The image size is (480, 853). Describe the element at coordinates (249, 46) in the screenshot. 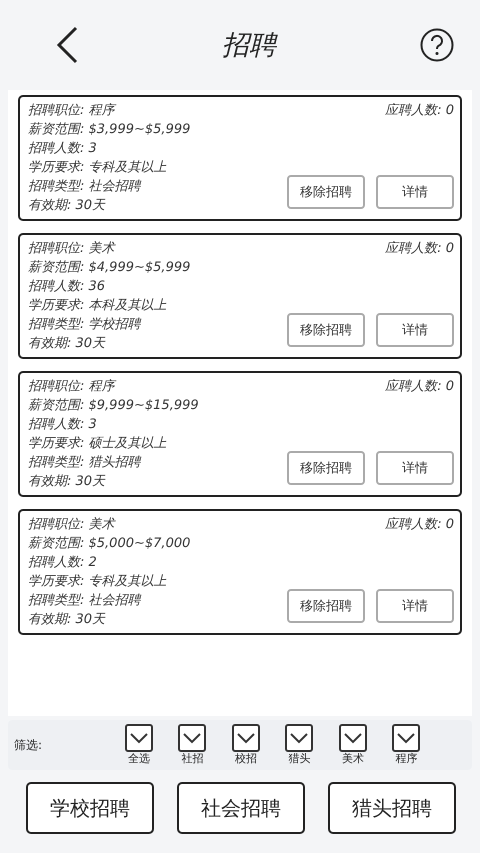

I see `page-title: 招聘` at that location.